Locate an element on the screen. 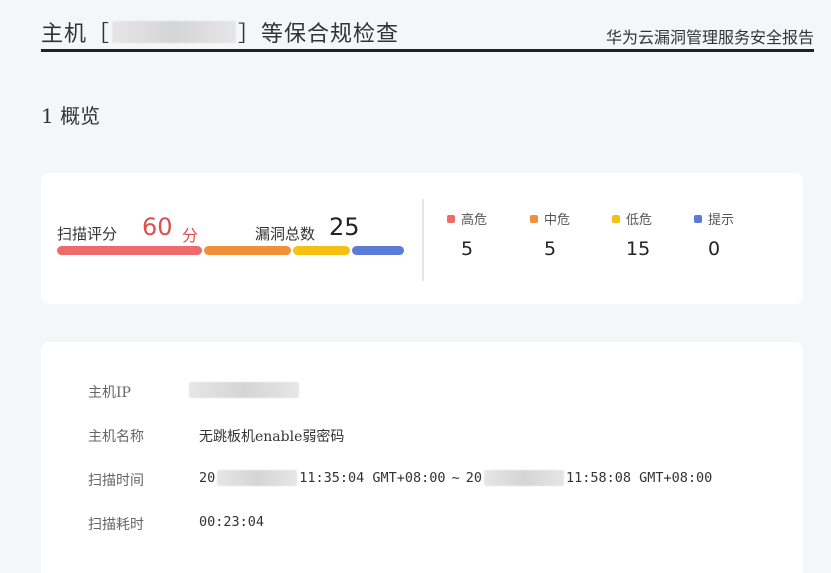  level-high: 高危 5 is located at coordinates (482, 234).